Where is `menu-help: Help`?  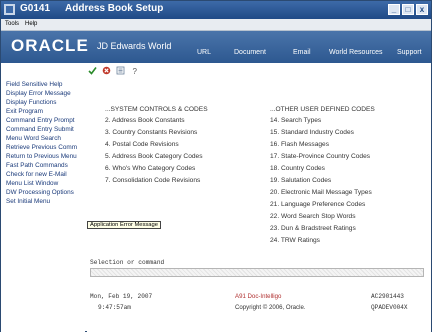
menu-help: Help is located at coordinates (31, 24).